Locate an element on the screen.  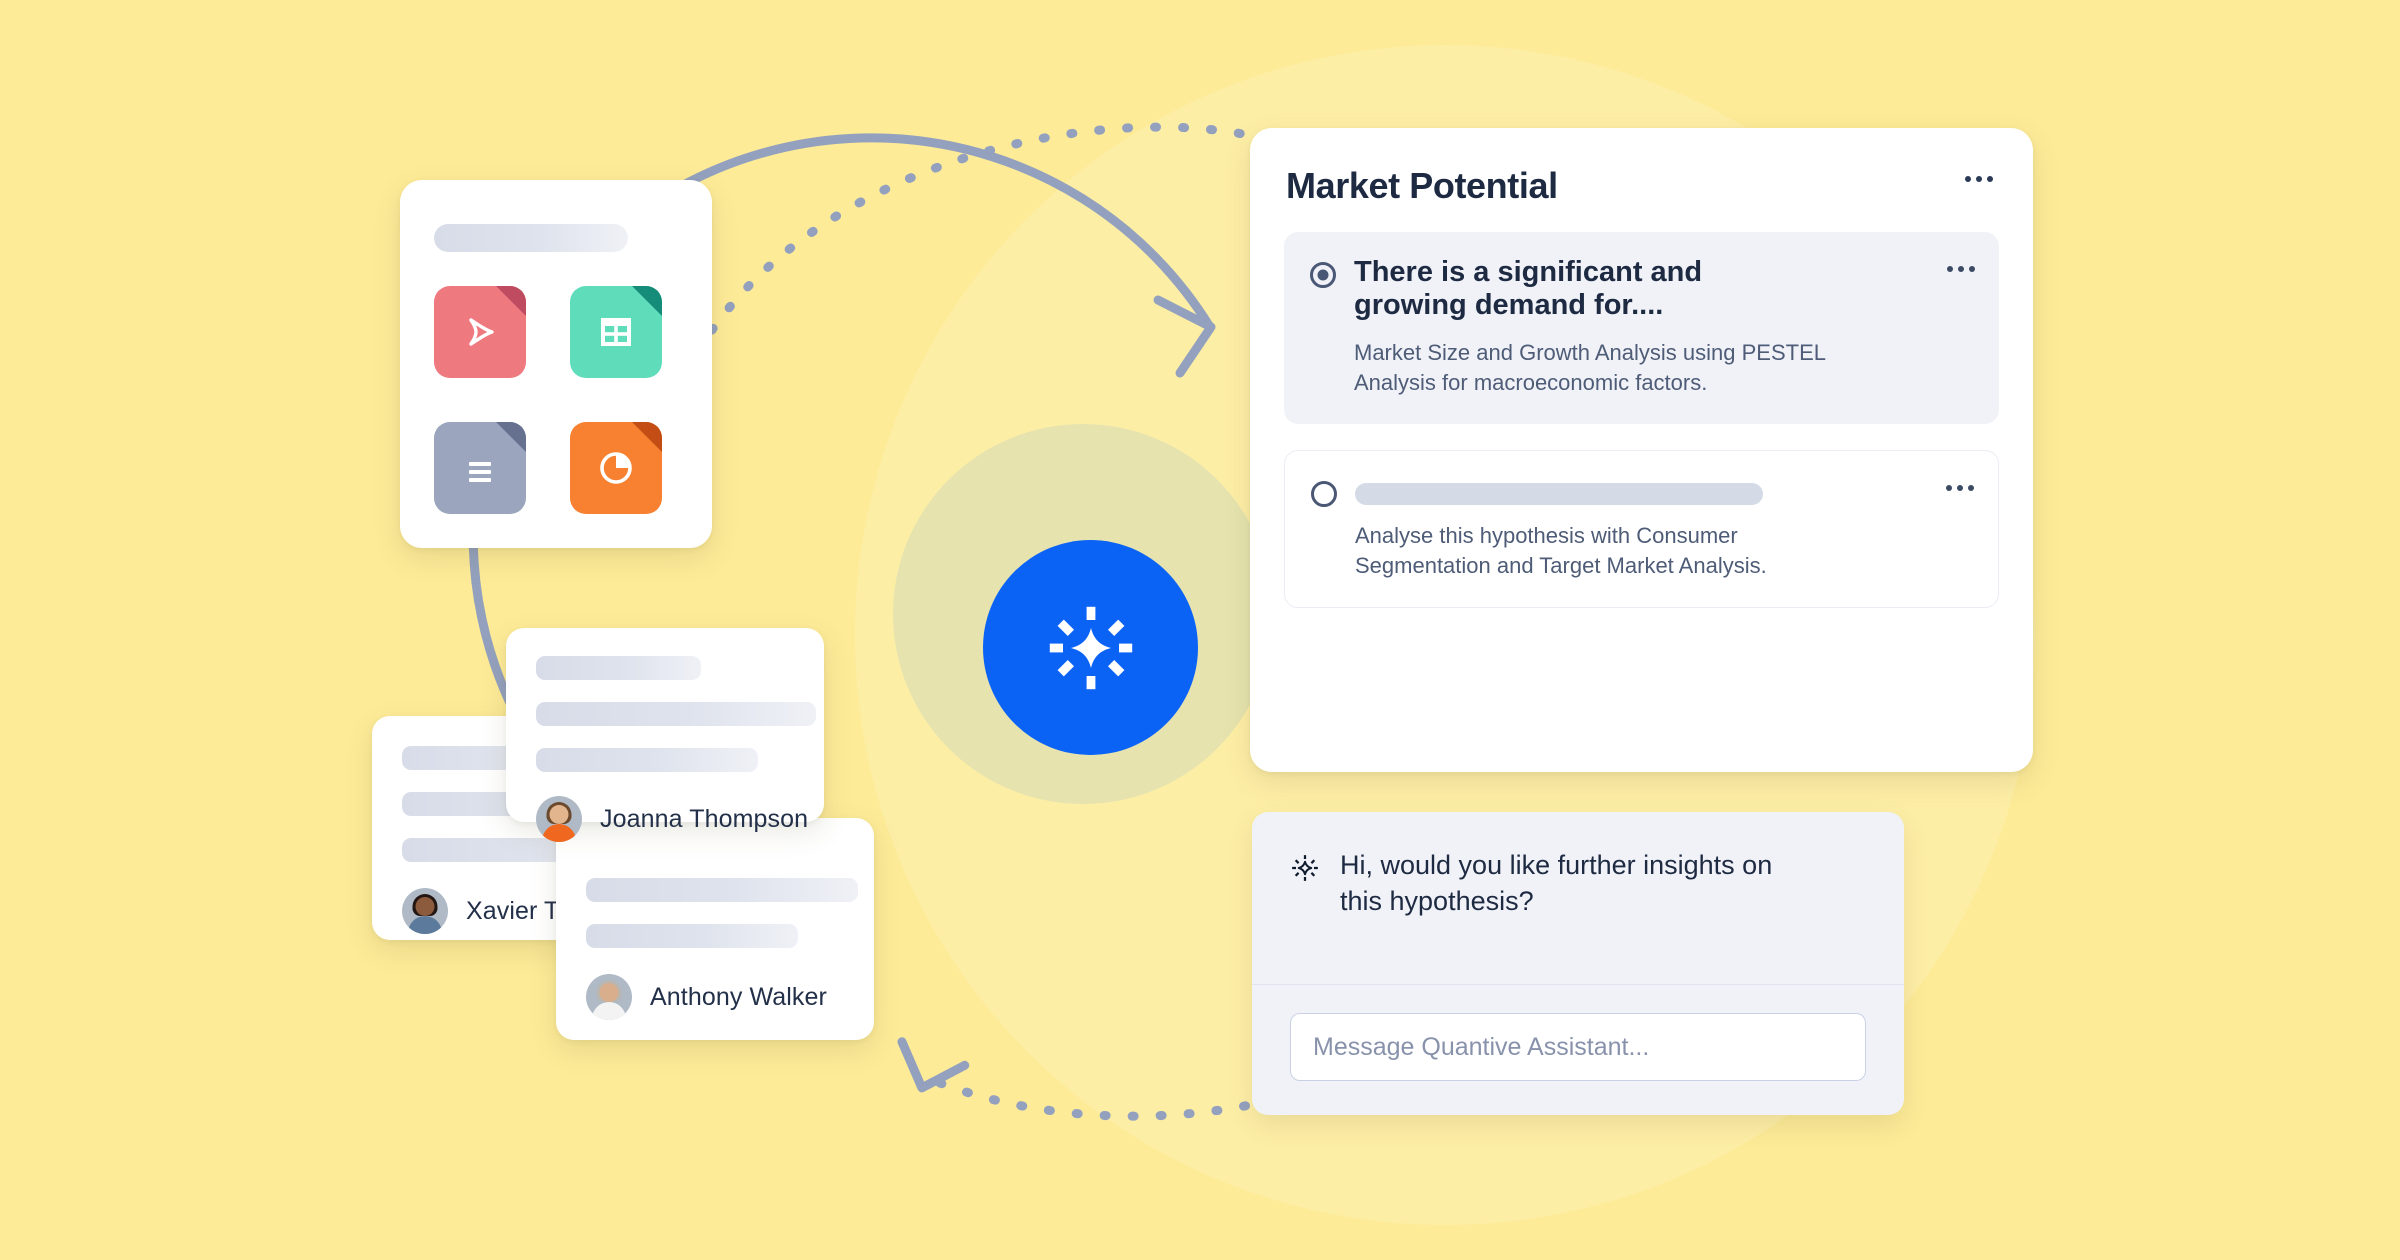
ai-orb is located at coordinates (1090, 647).